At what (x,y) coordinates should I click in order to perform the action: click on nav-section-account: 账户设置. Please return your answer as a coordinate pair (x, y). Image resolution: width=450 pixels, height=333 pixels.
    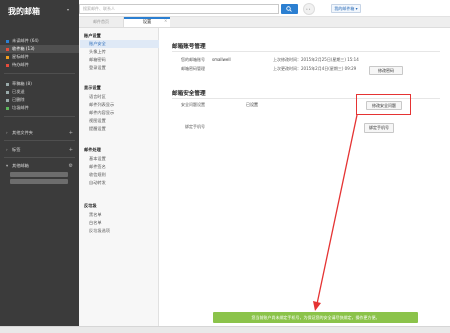
    Looking at the image, I should click on (92, 35).